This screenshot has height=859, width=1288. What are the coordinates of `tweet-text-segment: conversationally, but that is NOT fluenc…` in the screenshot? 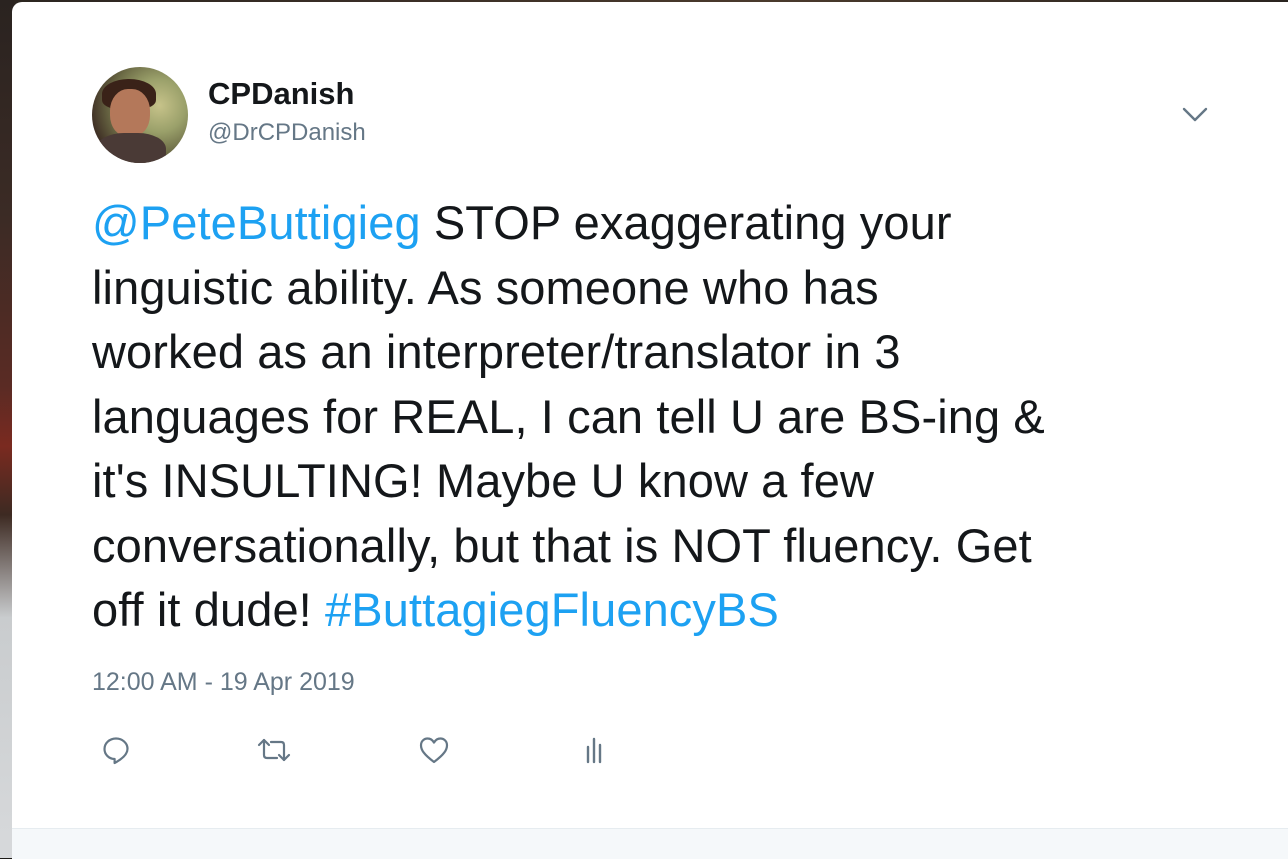 It's located at (562, 545).